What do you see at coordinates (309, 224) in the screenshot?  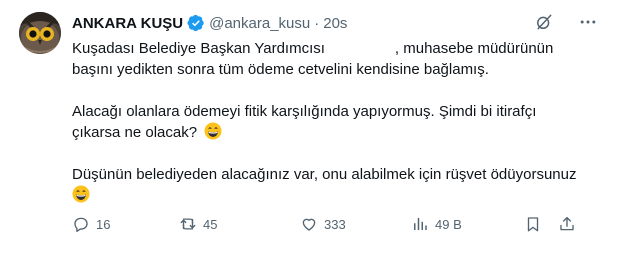 I see `heart-icon` at bounding box center [309, 224].